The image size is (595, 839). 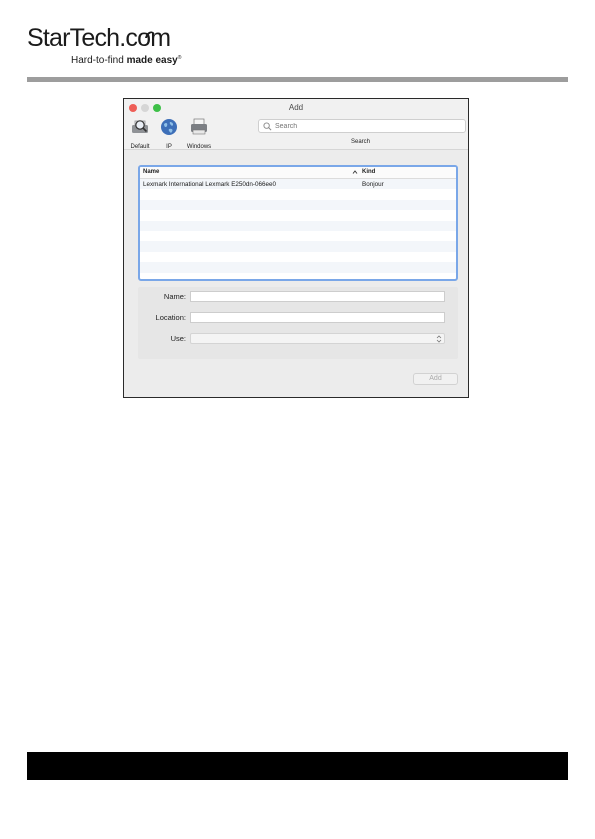 What do you see at coordinates (368, 172) in the screenshot?
I see `column-header-kind: Kind` at bounding box center [368, 172].